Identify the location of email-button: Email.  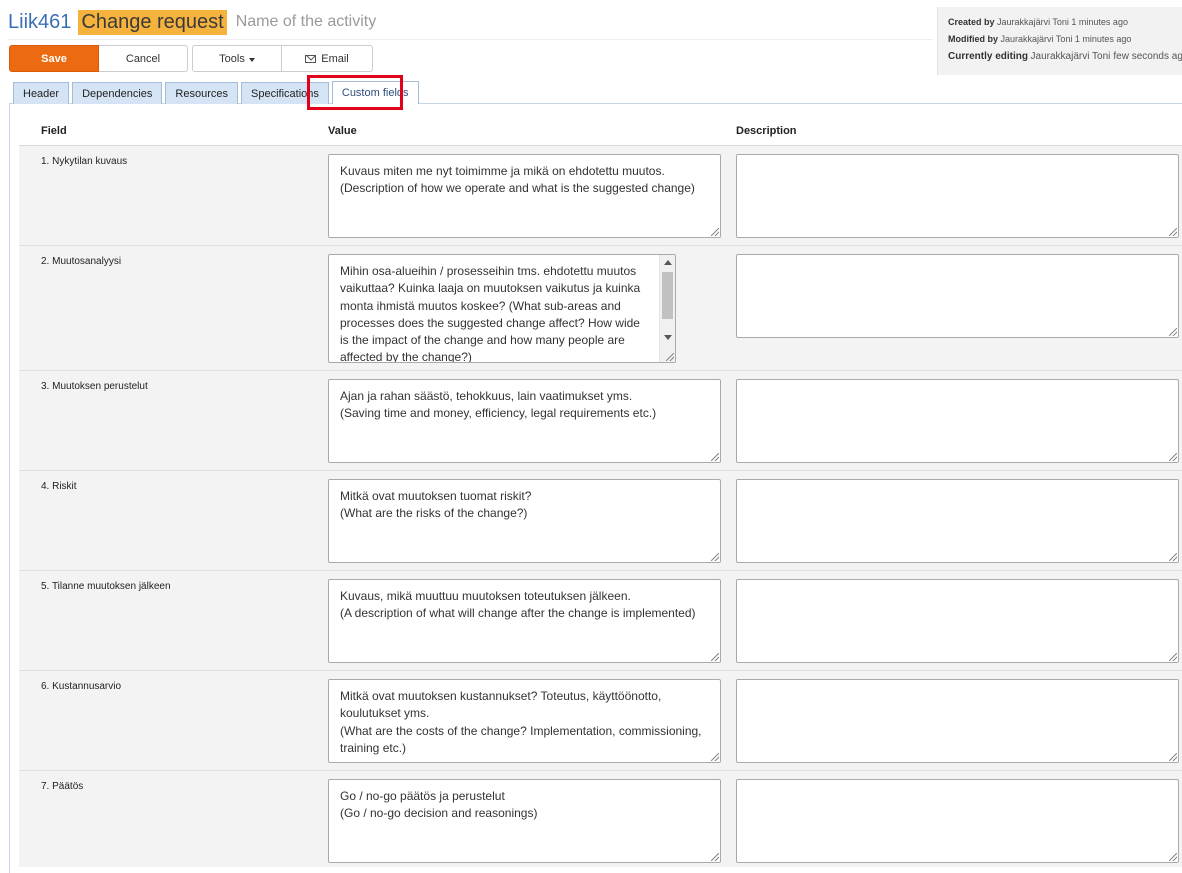
(327, 58).